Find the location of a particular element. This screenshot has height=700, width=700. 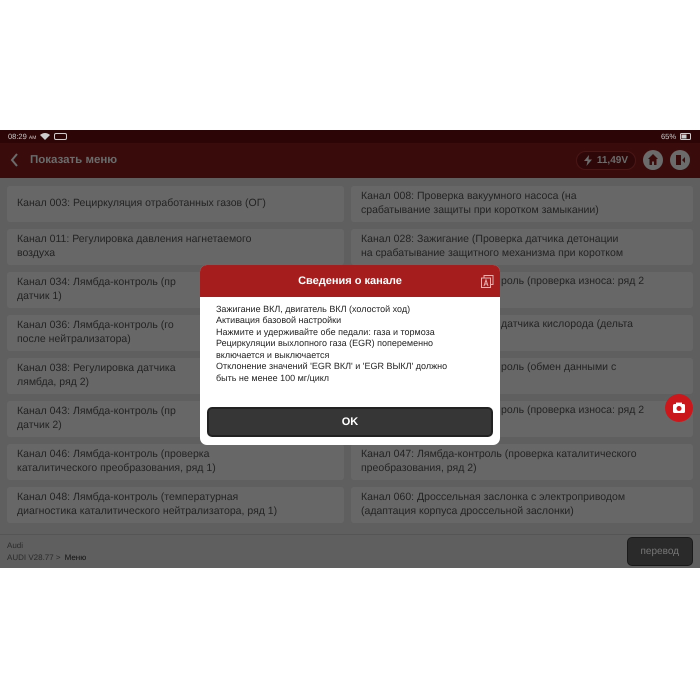

breadcrumb-current: Меню is located at coordinates (75, 557).